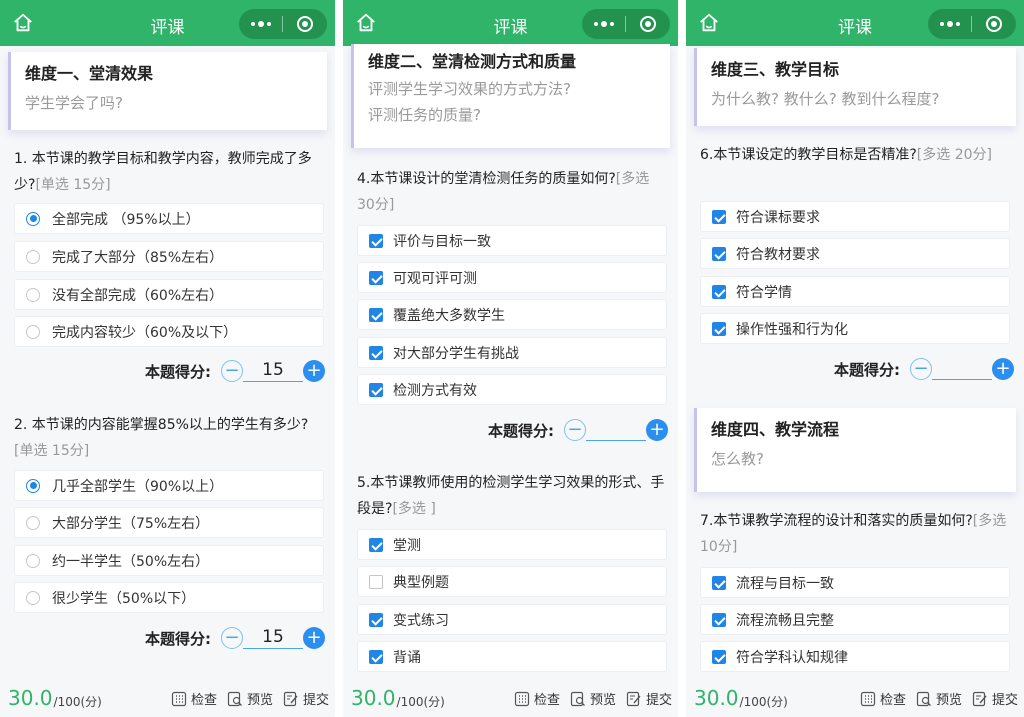 Image resolution: width=1024 pixels, height=717 pixels. What do you see at coordinates (163, 172) in the screenshot?
I see `question-1: 1. 本节课的教学目标和教学内容，教师完成了多少?[单选 15分]` at bounding box center [163, 172].